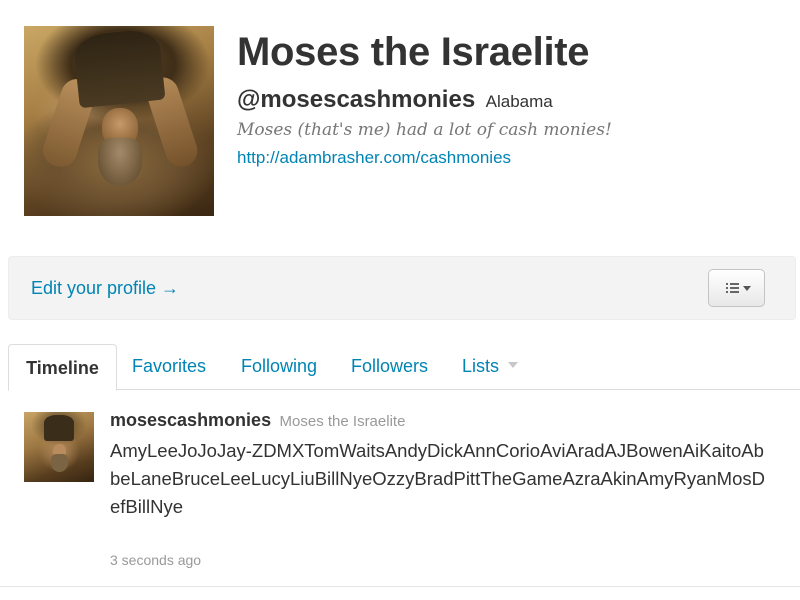 The width and height of the screenshot is (800, 600). Describe the element at coordinates (356, 99) in the screenshot. I see `profile-handle: @mosescashmonies` at that location.